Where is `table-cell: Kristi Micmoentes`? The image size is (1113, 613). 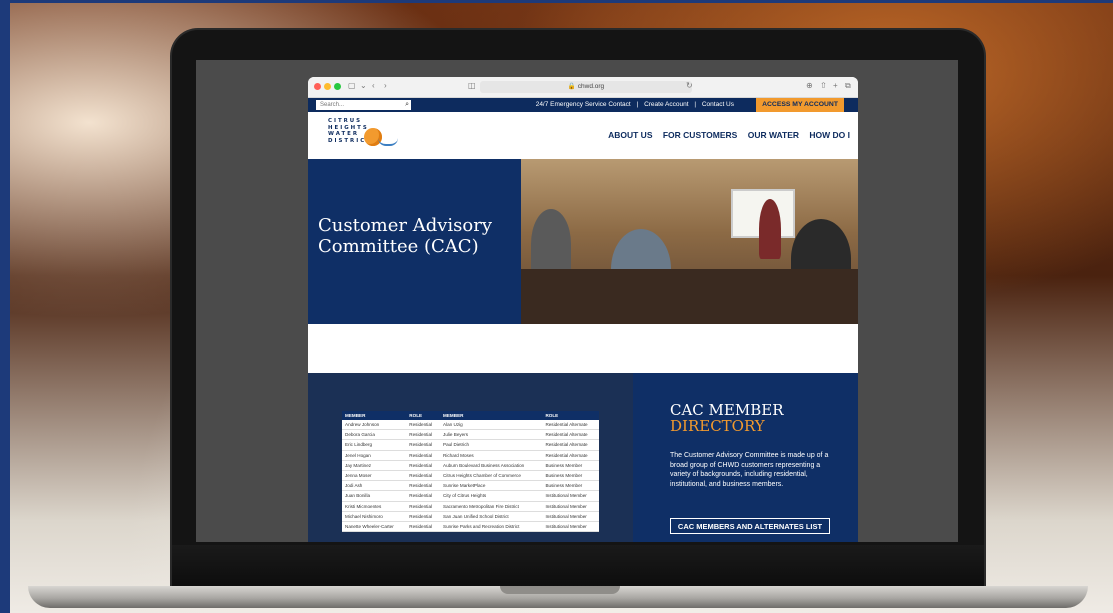 table-cell: Kristi Micmoentes is located at coordinates (374, 506).